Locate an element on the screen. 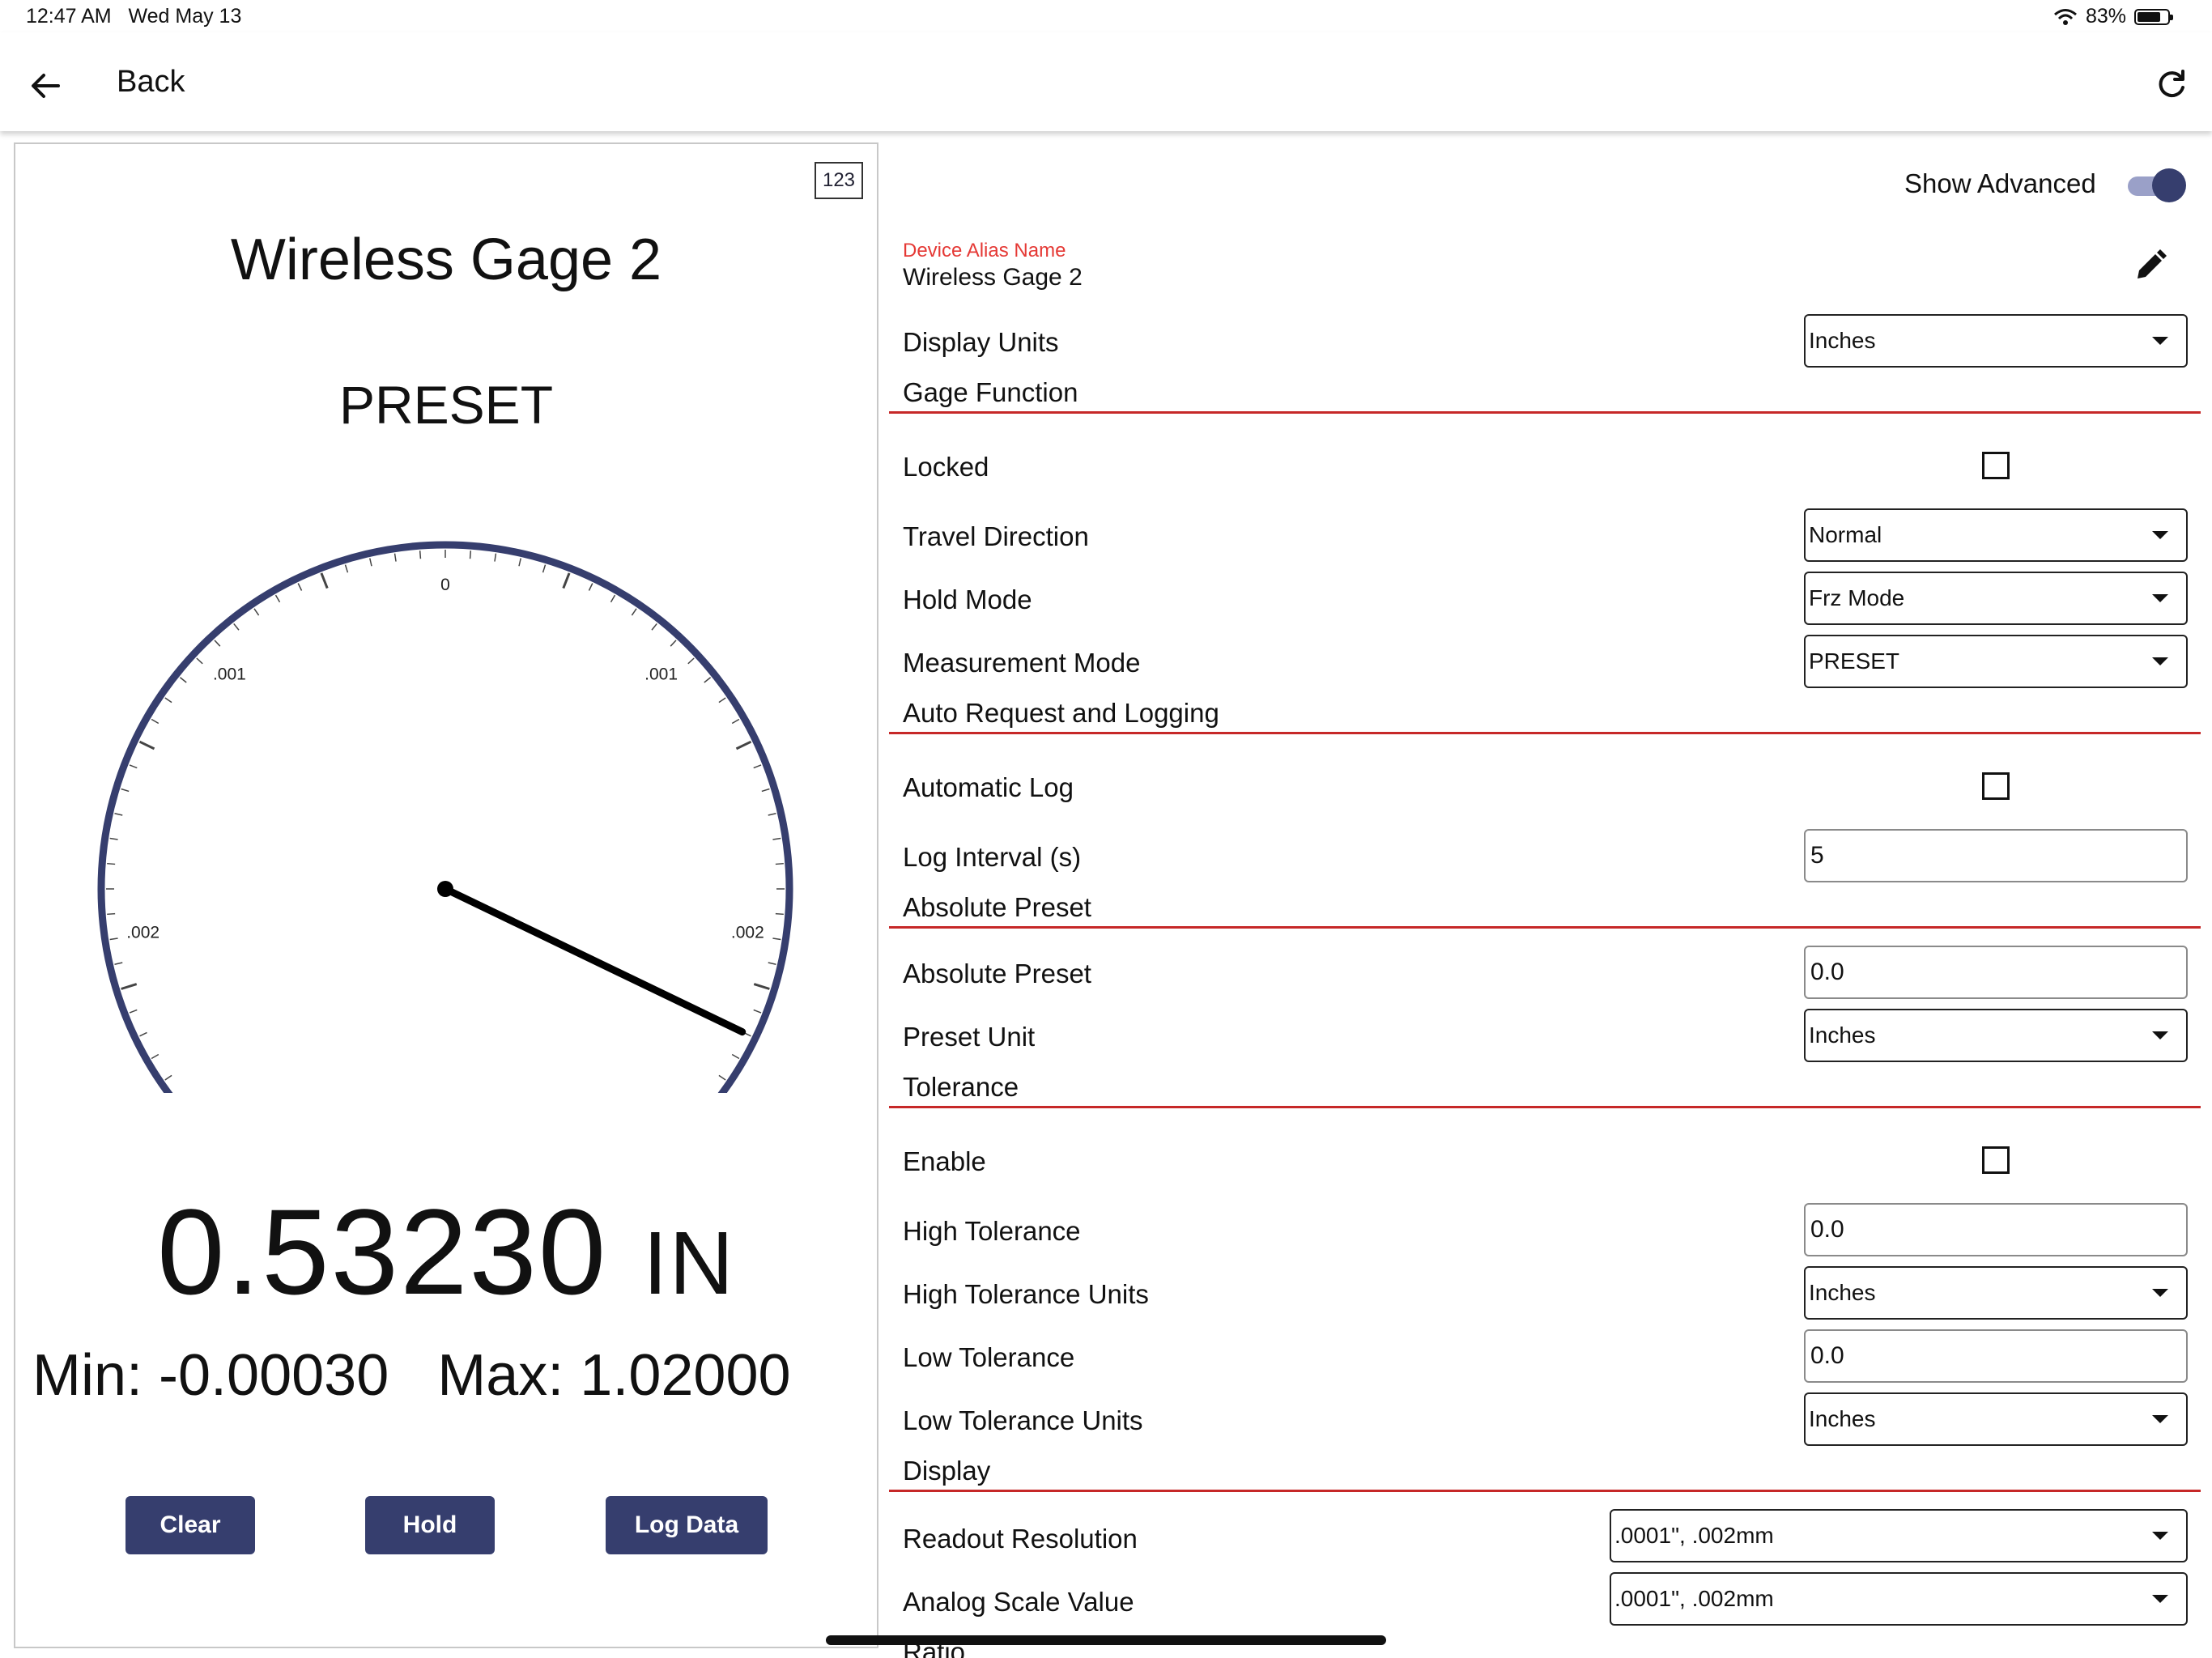  battery-icon is located at coordinates (2153, 16).